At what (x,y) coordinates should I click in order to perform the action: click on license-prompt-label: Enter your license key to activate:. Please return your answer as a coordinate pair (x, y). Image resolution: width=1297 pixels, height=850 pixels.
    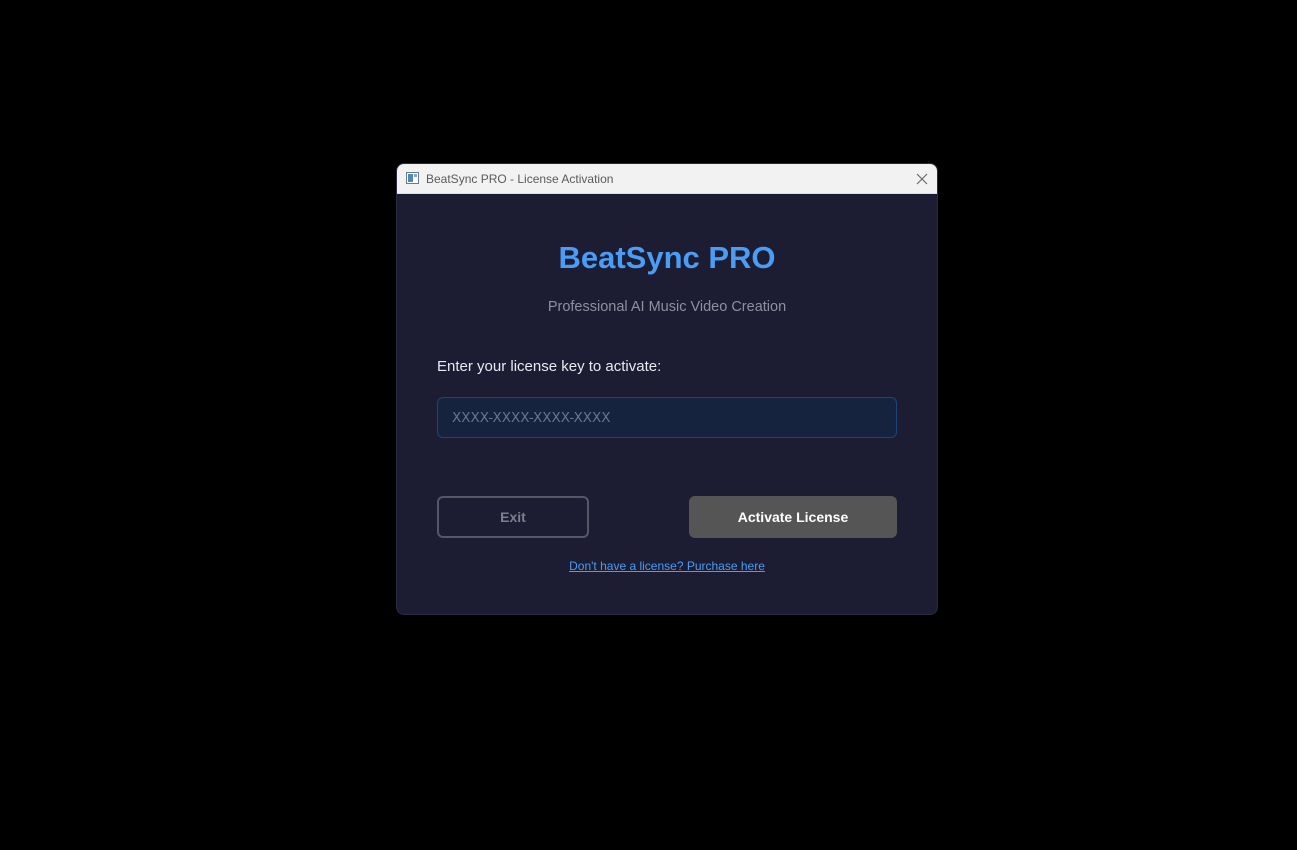
    Looking at the image, I should click on (549, 366).